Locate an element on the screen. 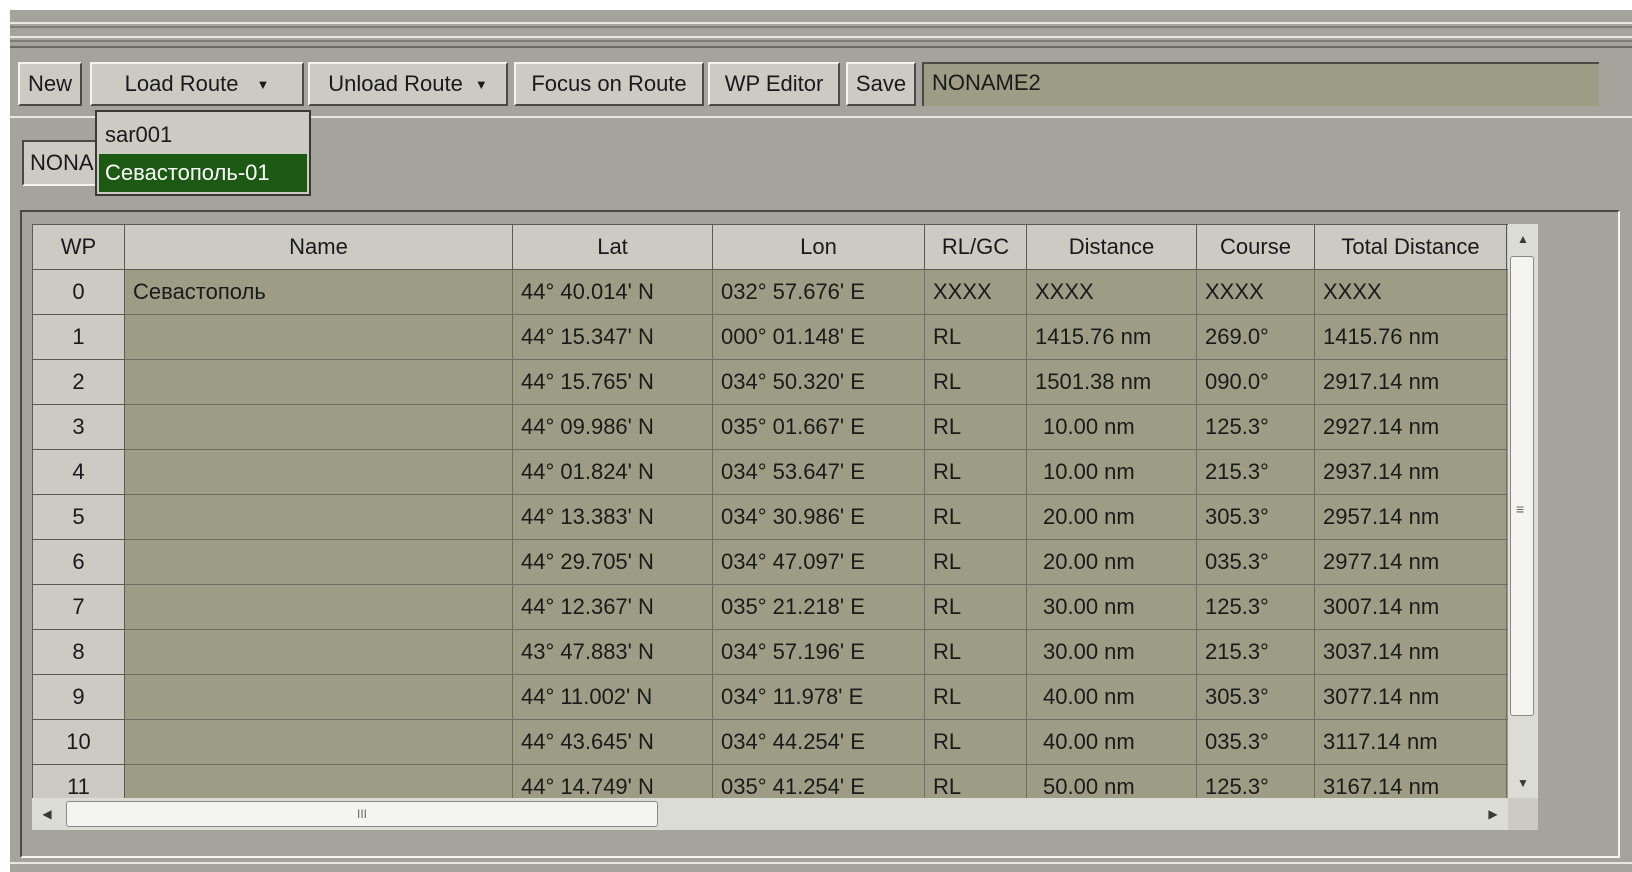 The image size is (1632, 872). column-header-course: Course is located at coordinates (1255, 247).